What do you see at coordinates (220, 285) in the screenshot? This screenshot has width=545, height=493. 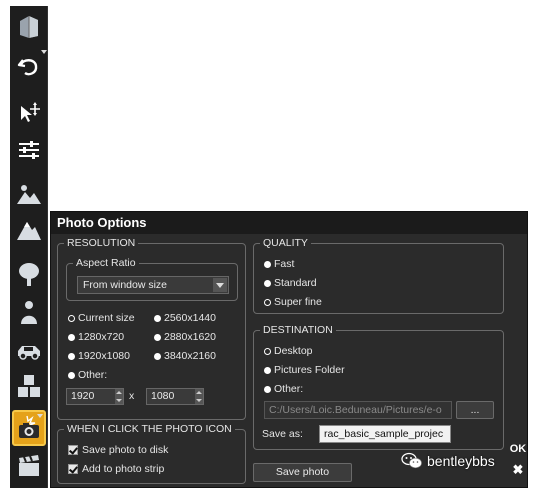 I see `chevron-down-icon` at bounding box center [220, 285].